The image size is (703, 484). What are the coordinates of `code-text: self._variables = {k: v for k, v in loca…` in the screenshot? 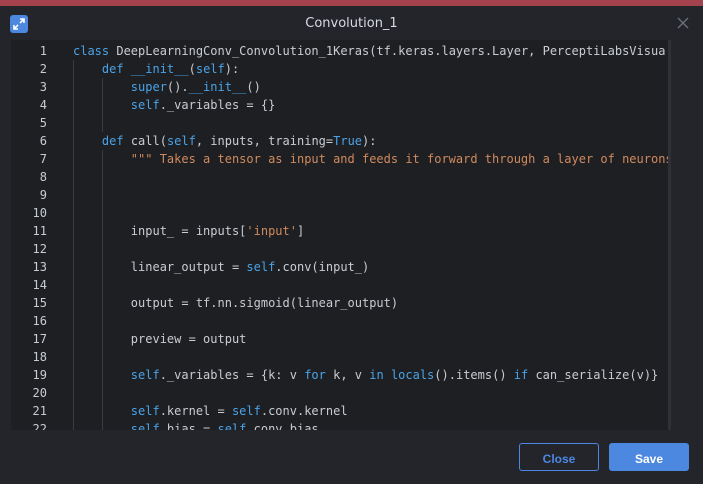 It's located at (365, 375).